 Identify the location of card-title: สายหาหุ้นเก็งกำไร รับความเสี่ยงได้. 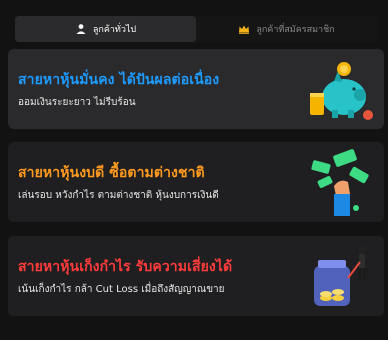
(125, 267).